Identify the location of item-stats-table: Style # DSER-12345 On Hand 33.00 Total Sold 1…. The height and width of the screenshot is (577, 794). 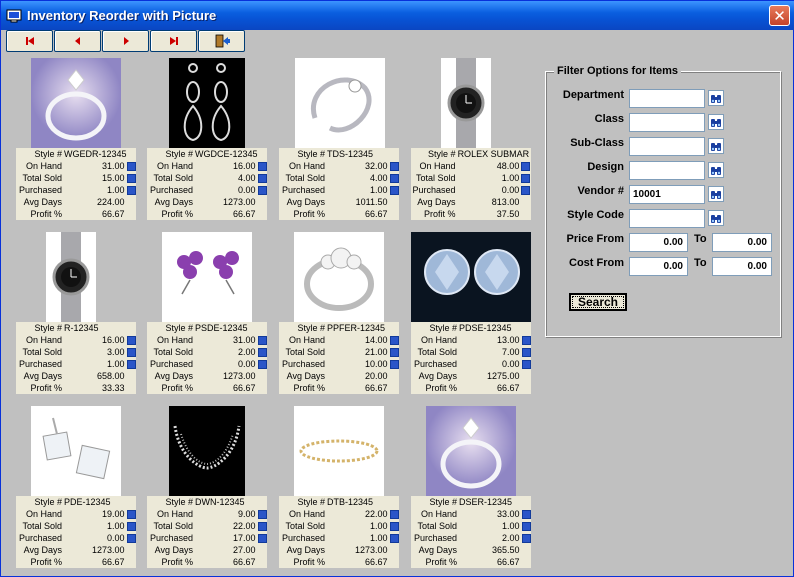
(471, 532).